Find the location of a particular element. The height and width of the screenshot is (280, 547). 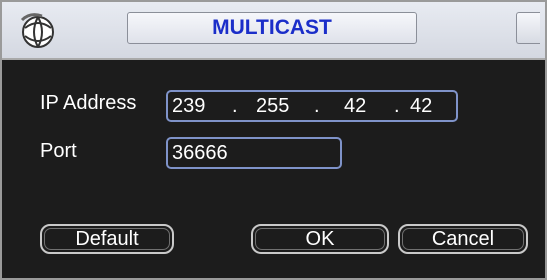

ip-octet-3: 42 is located at coordinates (355, 106).